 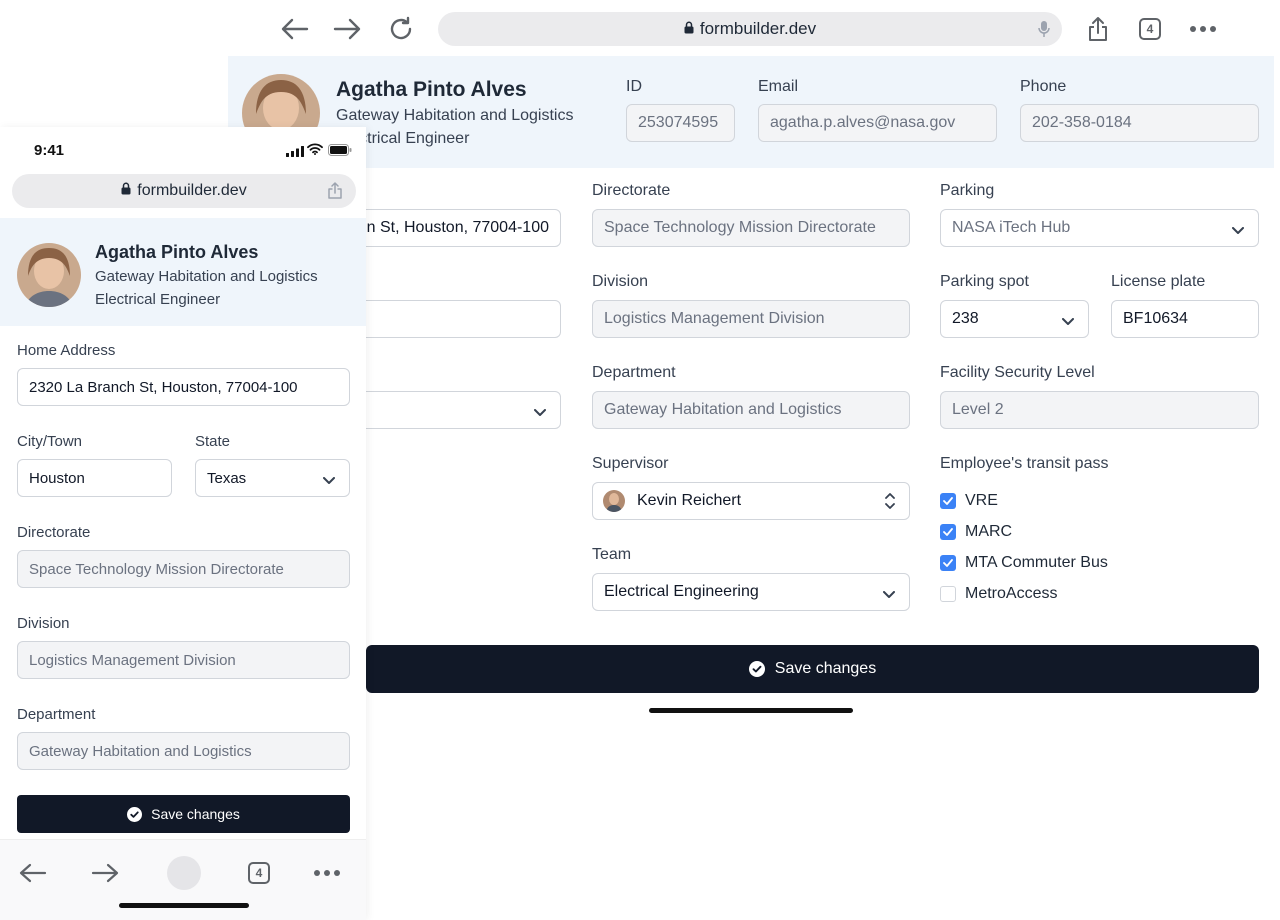 What do you see at coordinates (989, 531) in the screenshot?
I see `transit-option-label: MARC` at bounding box center [989, 531].